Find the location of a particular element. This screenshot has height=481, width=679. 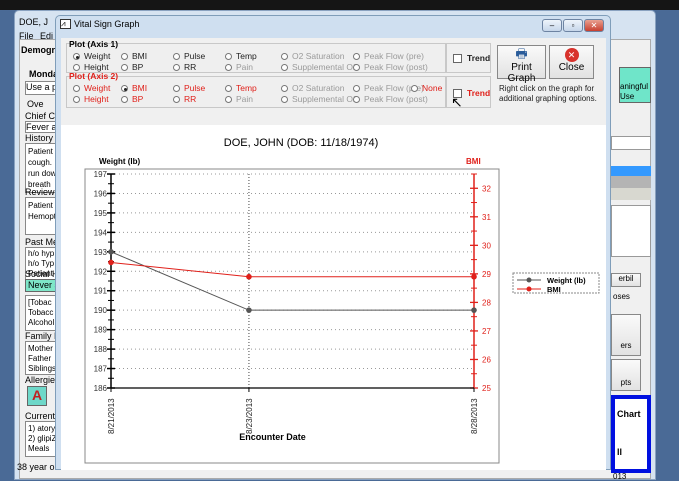

bg-button: ers is located at coordinates (626, 335).